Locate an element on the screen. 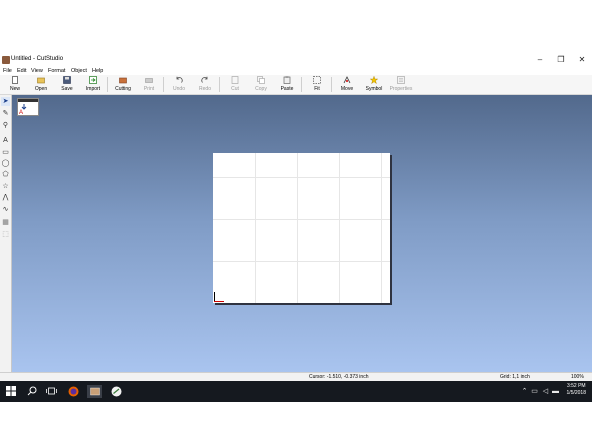 This screenshot has height=444, width=592. cutstudio-taskbar-icon is located at coordinates (94, 391).